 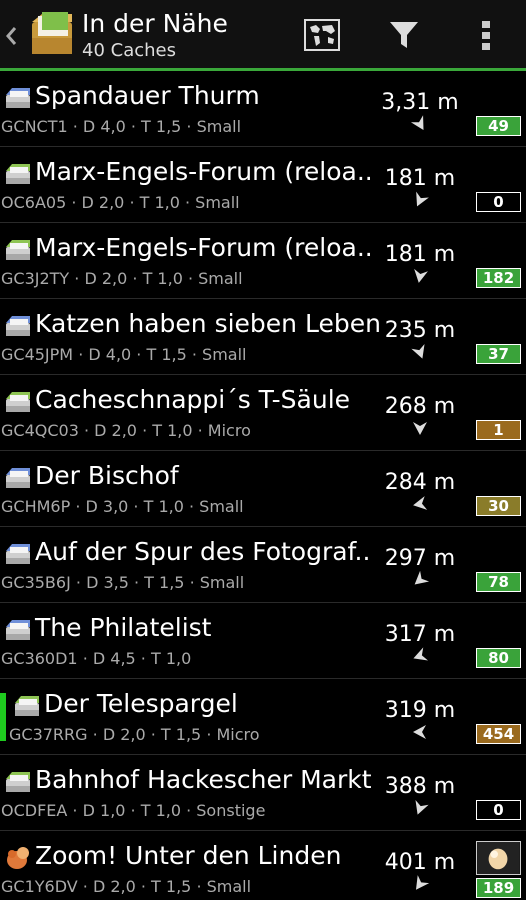 I want to click on found-count-badge: 80, so click(x=498, y=658).